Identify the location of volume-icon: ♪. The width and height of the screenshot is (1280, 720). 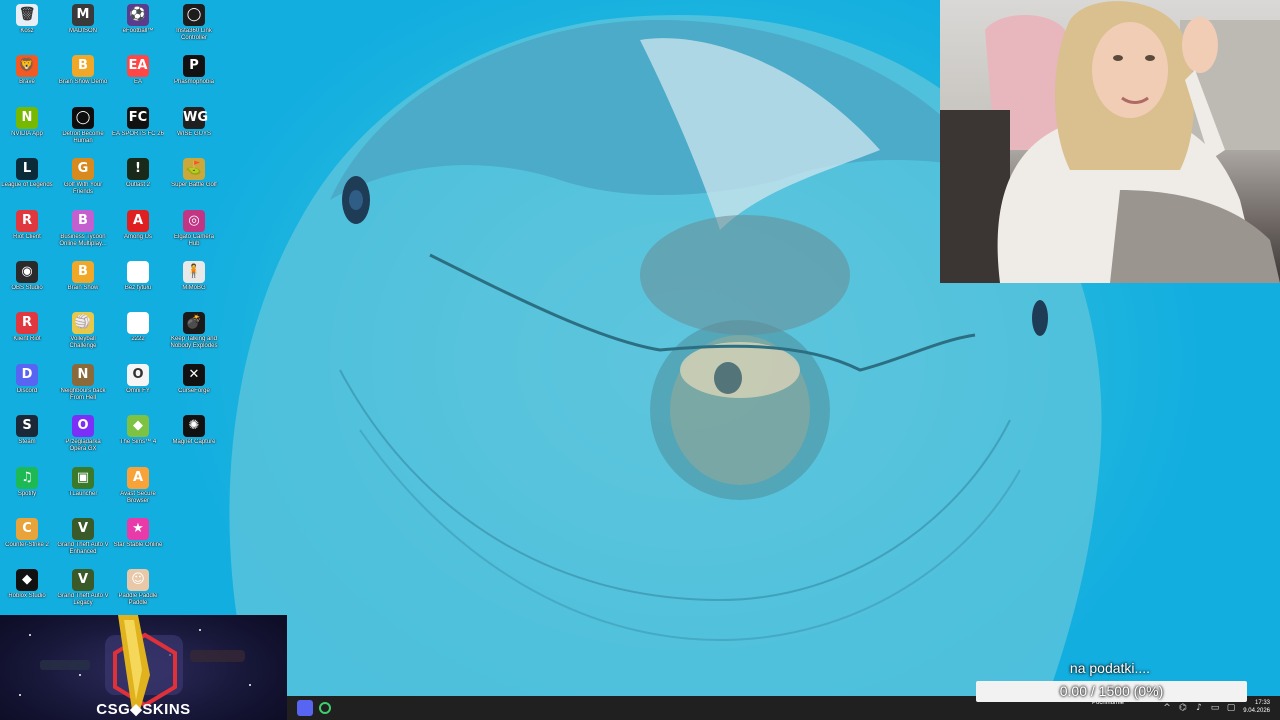
(1199, 708).